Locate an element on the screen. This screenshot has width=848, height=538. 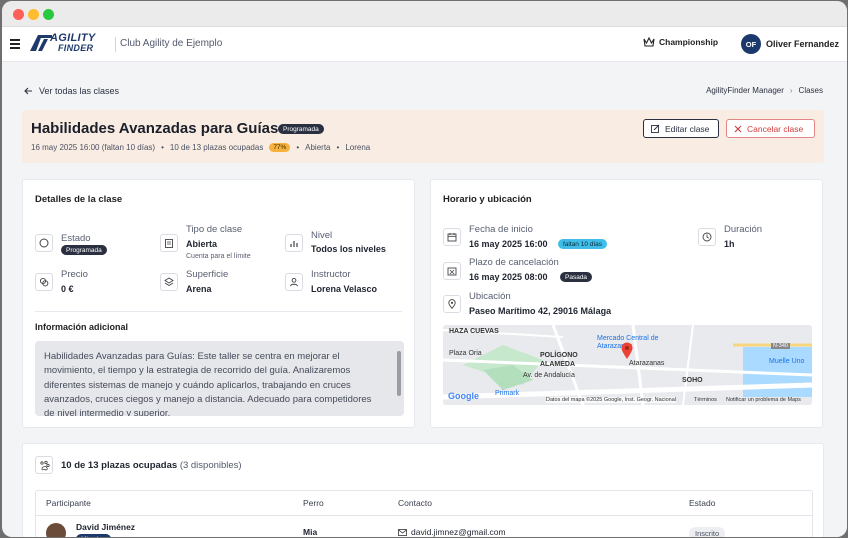
minimize-window-button is located at coordinates (33, 14).